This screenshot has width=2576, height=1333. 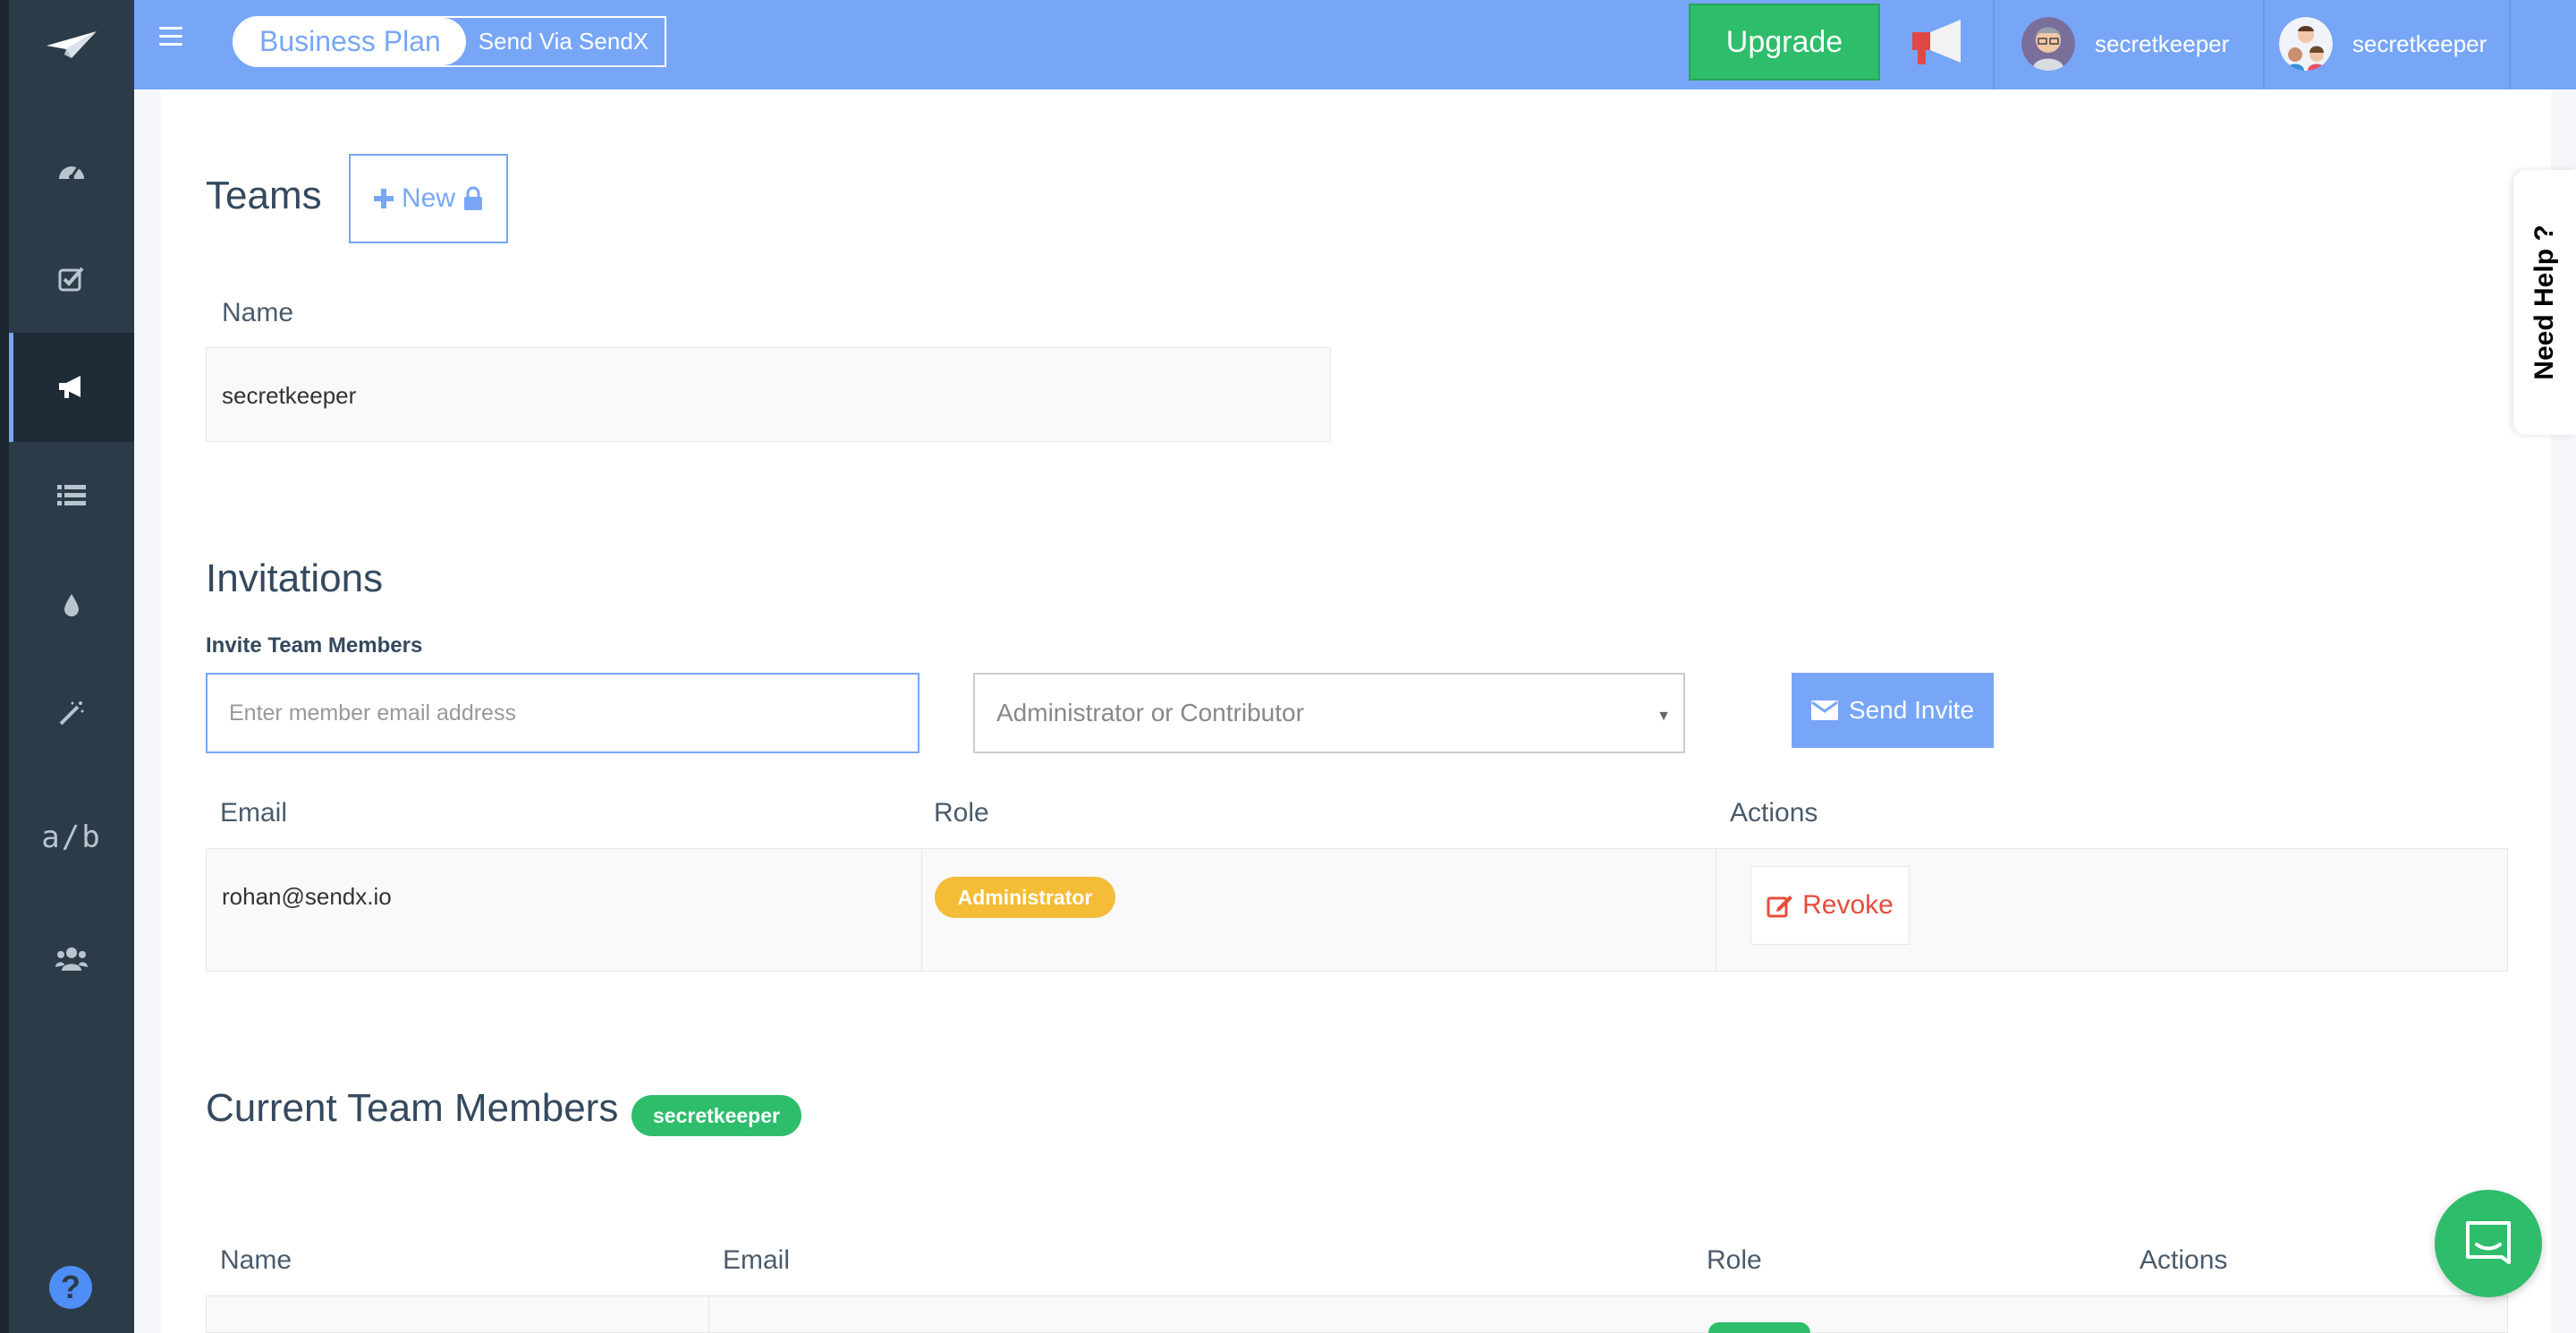 I want to click on sidebar: a/b ?, so click(x=67, y=666).